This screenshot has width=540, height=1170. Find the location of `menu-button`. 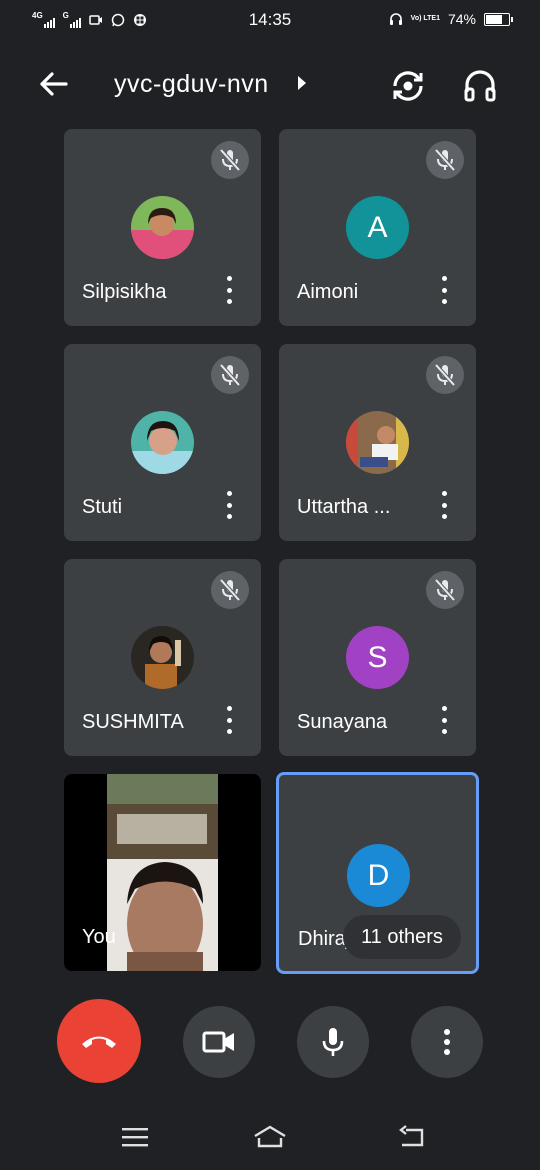

menu-button is located at coordinates (135, 1137).